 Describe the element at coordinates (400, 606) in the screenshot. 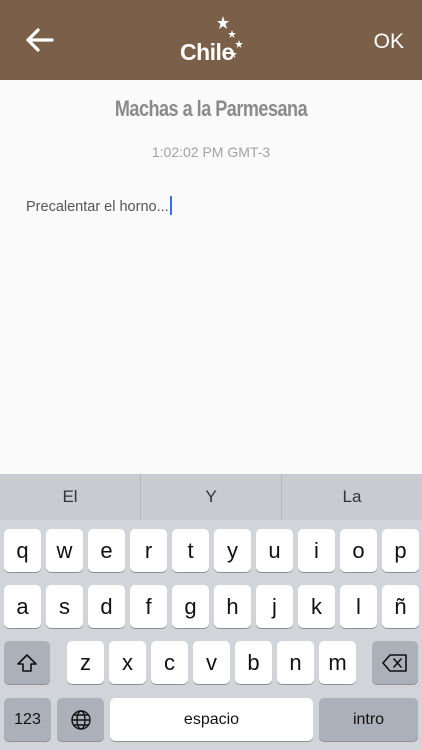

I see `key-n-tilde: ñ` at that location.